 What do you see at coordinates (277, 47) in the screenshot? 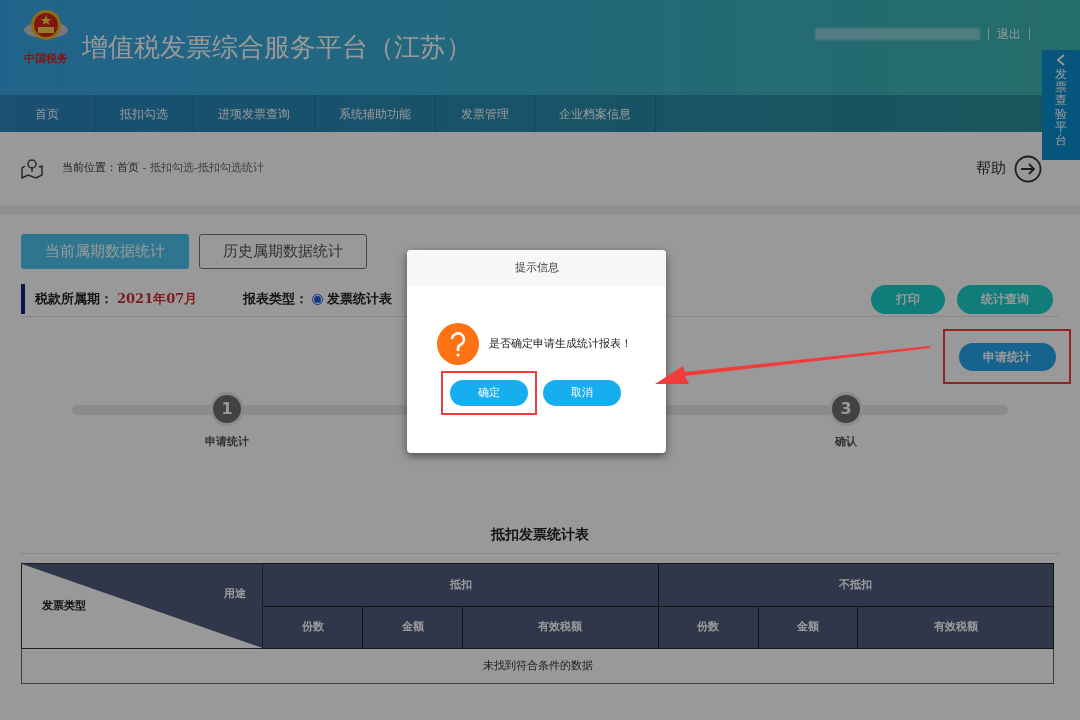
I see `site-title: 增值税发票综合服务平台（江苏）` at bounding box center [277, 47].